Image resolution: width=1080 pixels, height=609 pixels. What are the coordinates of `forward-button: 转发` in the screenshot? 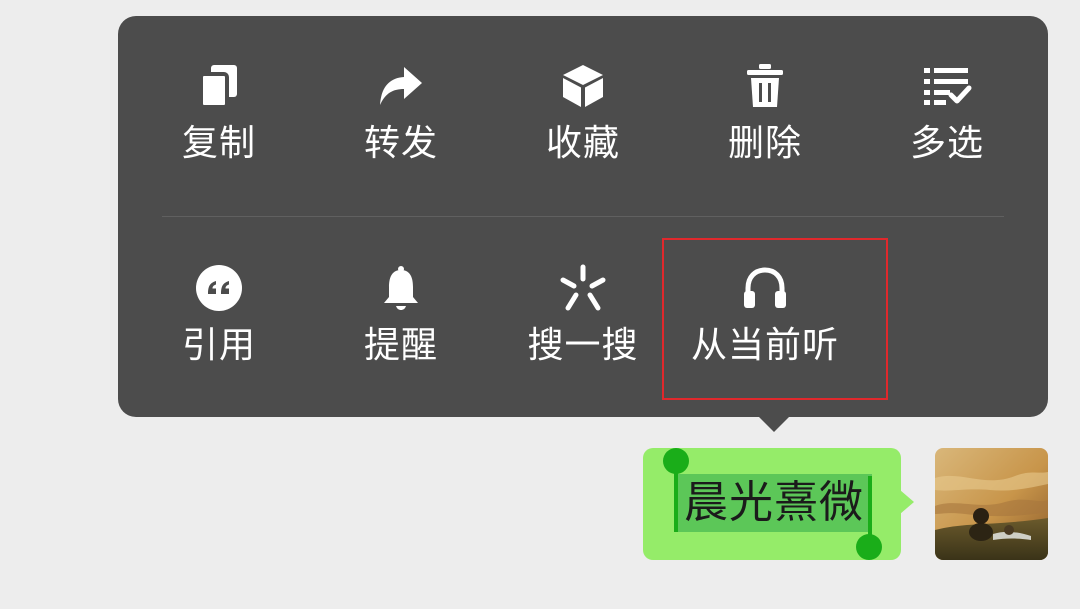 It's located at (401, 130).